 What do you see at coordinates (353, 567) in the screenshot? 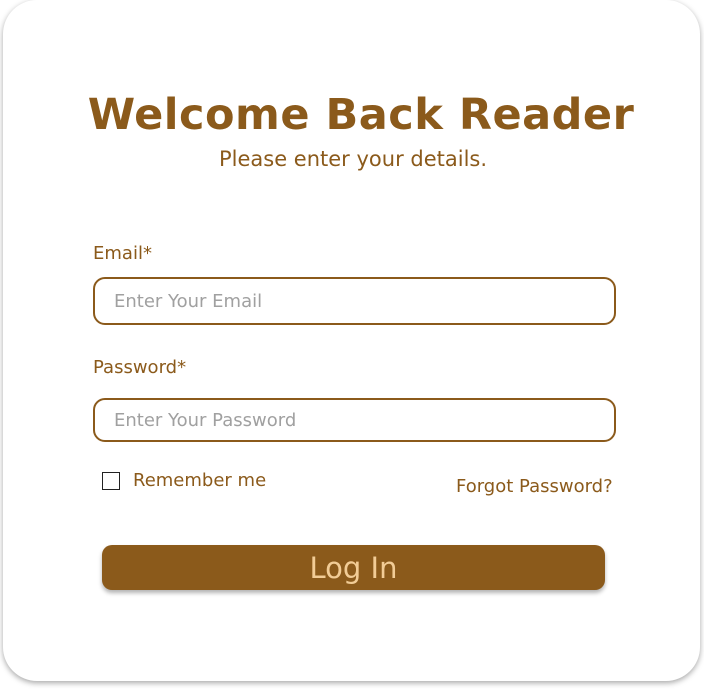
I see `login-button: Log In` at bounding box center [353, 567].